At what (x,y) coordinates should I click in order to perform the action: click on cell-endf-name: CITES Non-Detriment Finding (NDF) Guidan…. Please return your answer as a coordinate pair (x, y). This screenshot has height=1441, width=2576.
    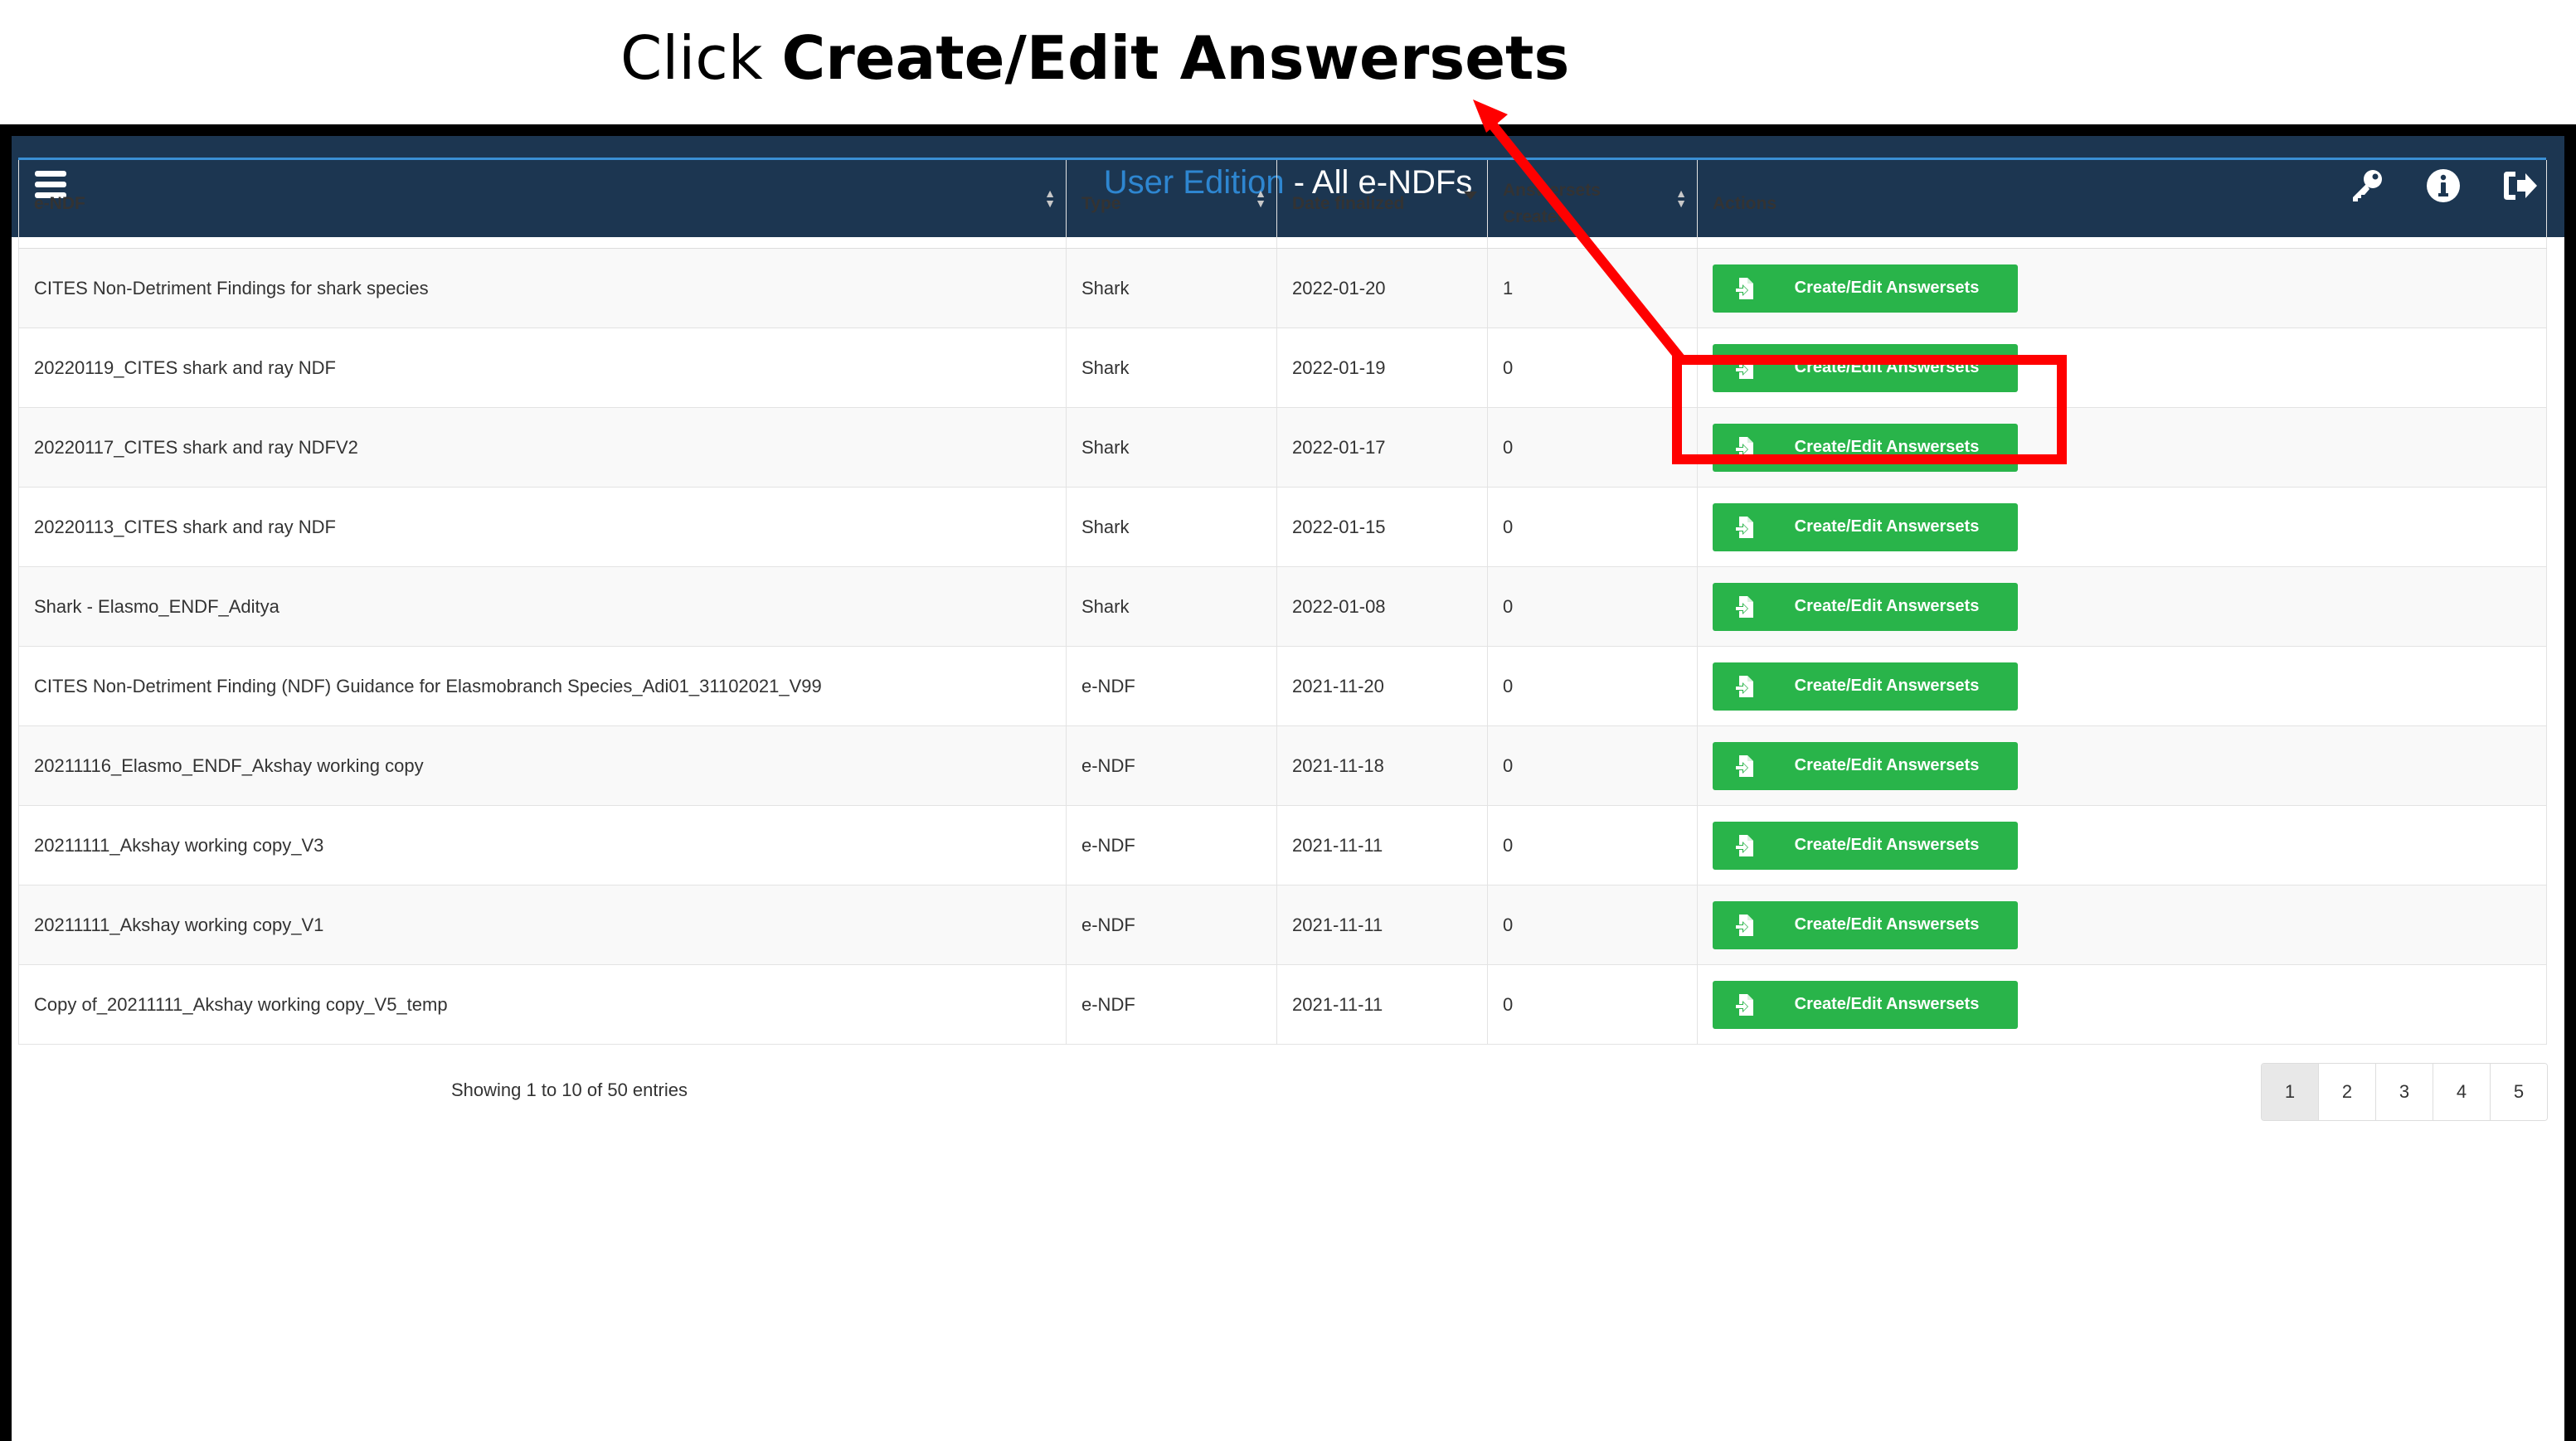
    Looking at the image, I should click on (543, 686).